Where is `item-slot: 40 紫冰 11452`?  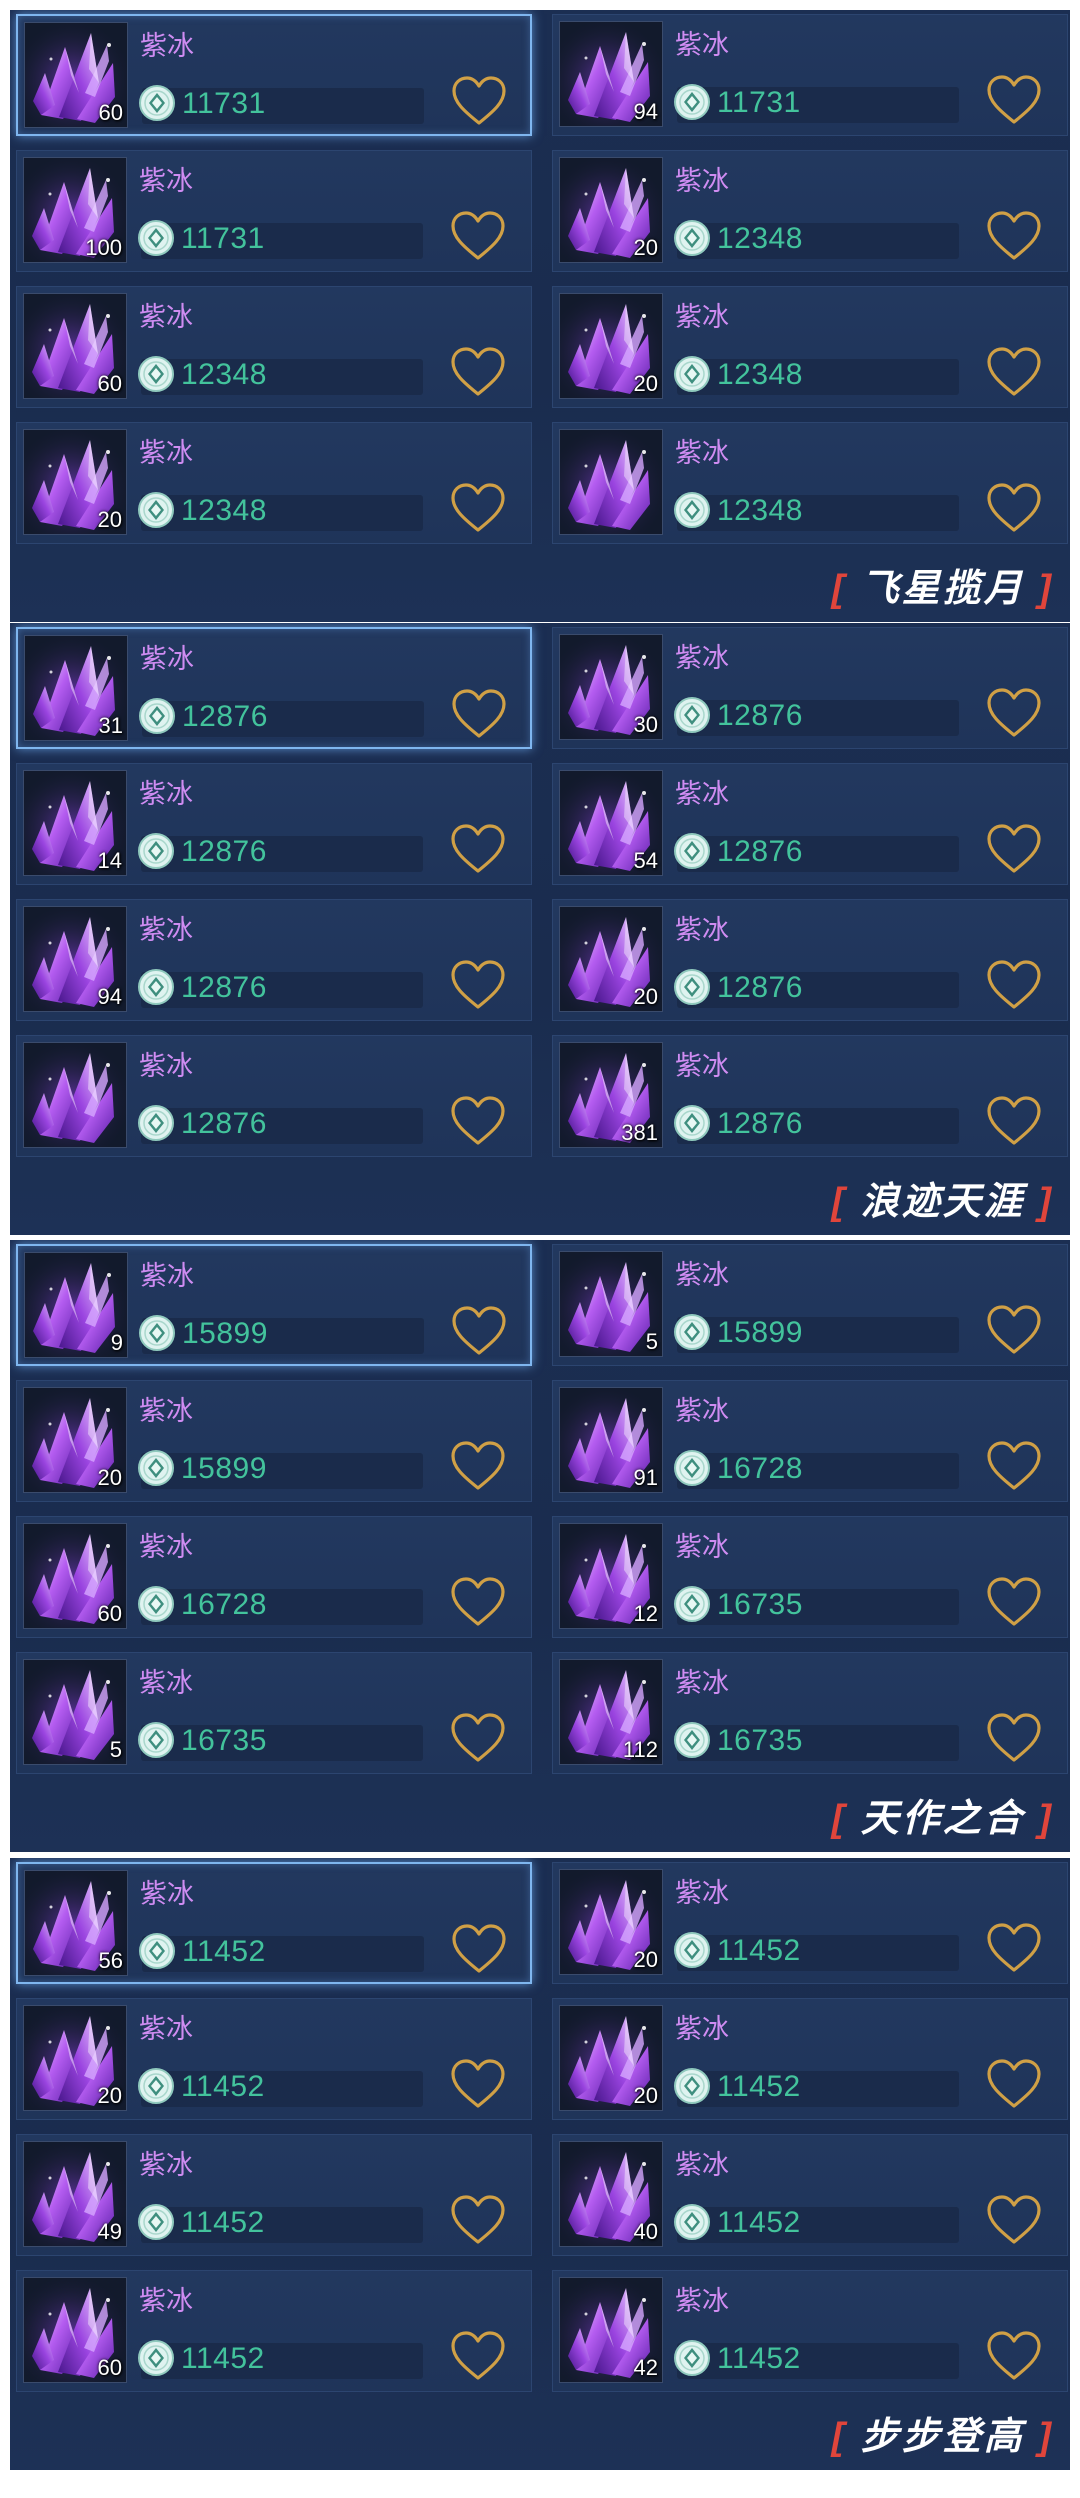
item-slot: 40 紫冰 11452 is located at coordinates (810, 2195).